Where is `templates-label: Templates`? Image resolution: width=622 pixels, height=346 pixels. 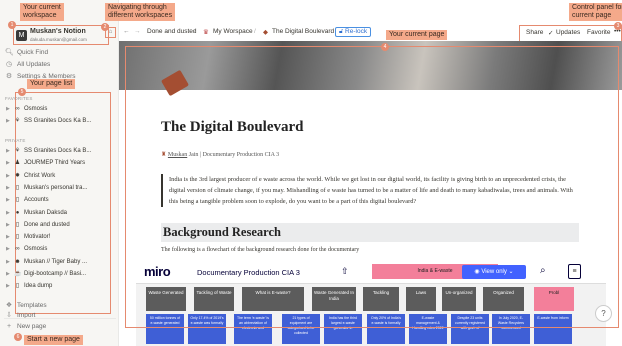 templates-label: Templates is located at coordinates (32, 305).